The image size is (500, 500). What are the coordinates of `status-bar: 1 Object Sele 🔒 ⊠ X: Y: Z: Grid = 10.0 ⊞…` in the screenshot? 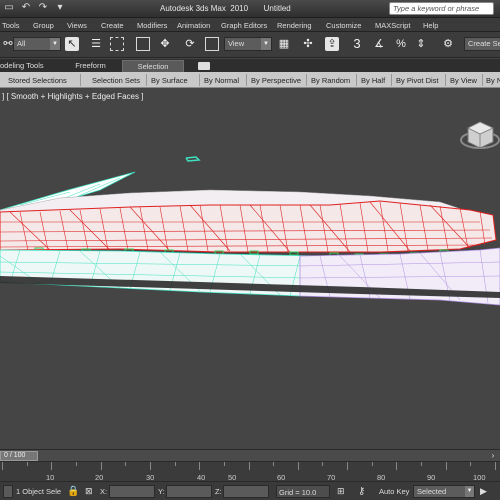 It's located at (250, 490).